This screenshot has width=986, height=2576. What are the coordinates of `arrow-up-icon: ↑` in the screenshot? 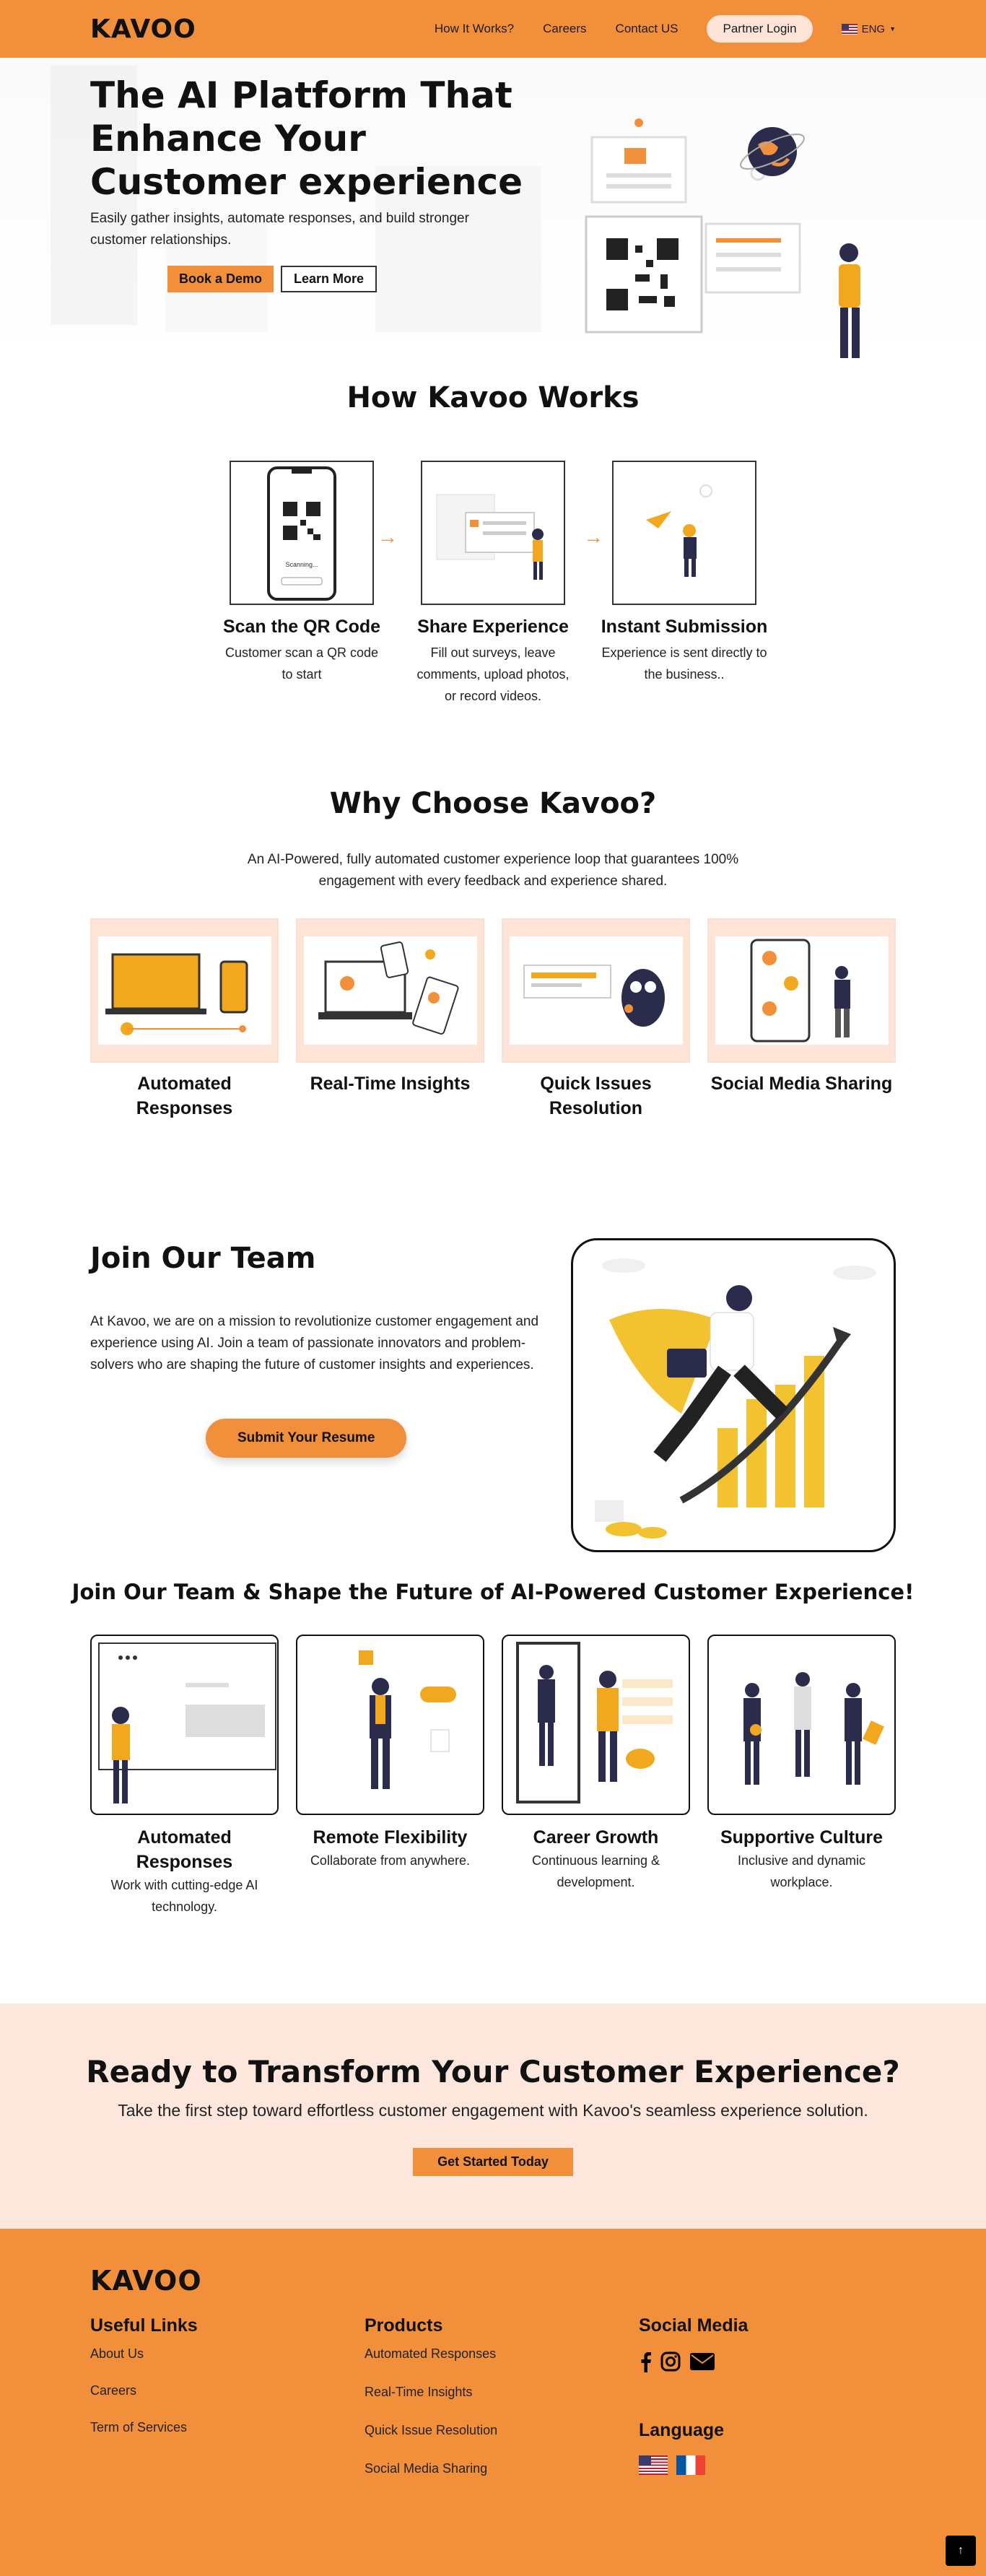 It's located at (961, 2550).